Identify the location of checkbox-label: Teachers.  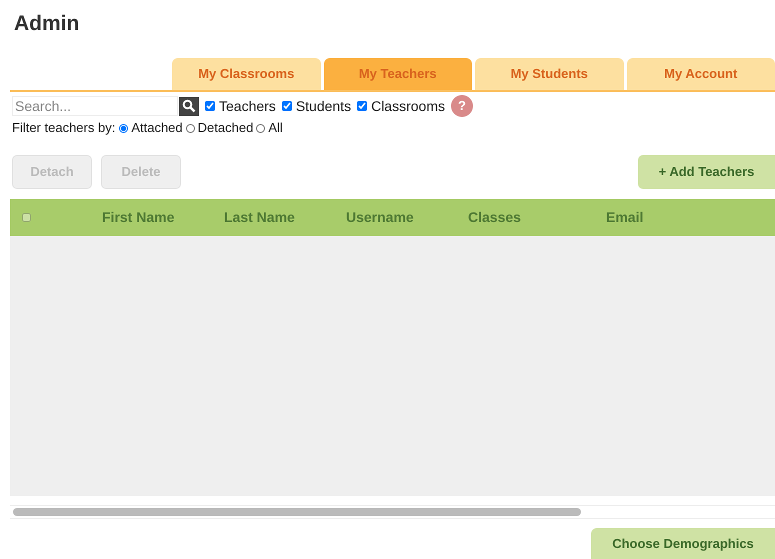
(247, 106).